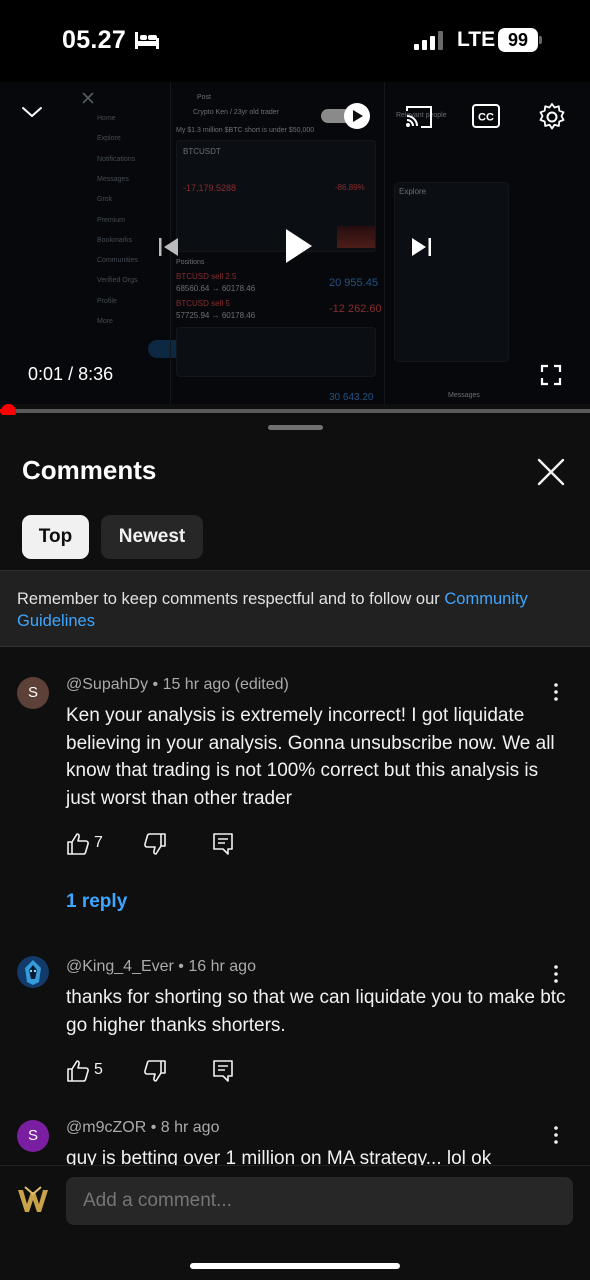 This screenshot has width=590, height=1280. I want to click on status-time: 05.27, so click(94, 40).